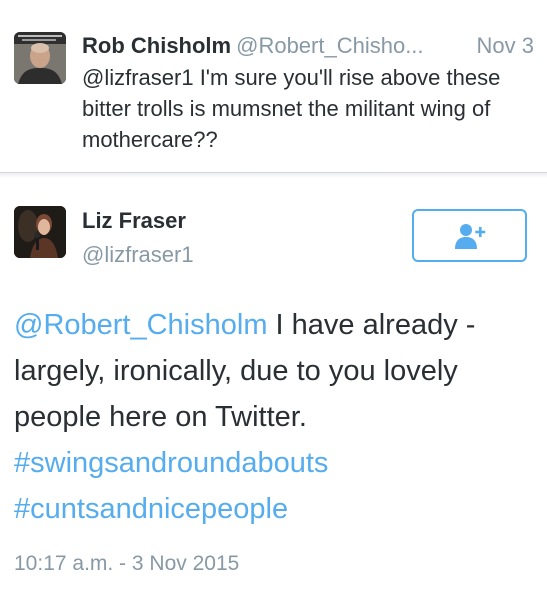  I want to click on reply-header: Rob Chisholm @Robert_Chisho... Nov 3, so click(308, 48).